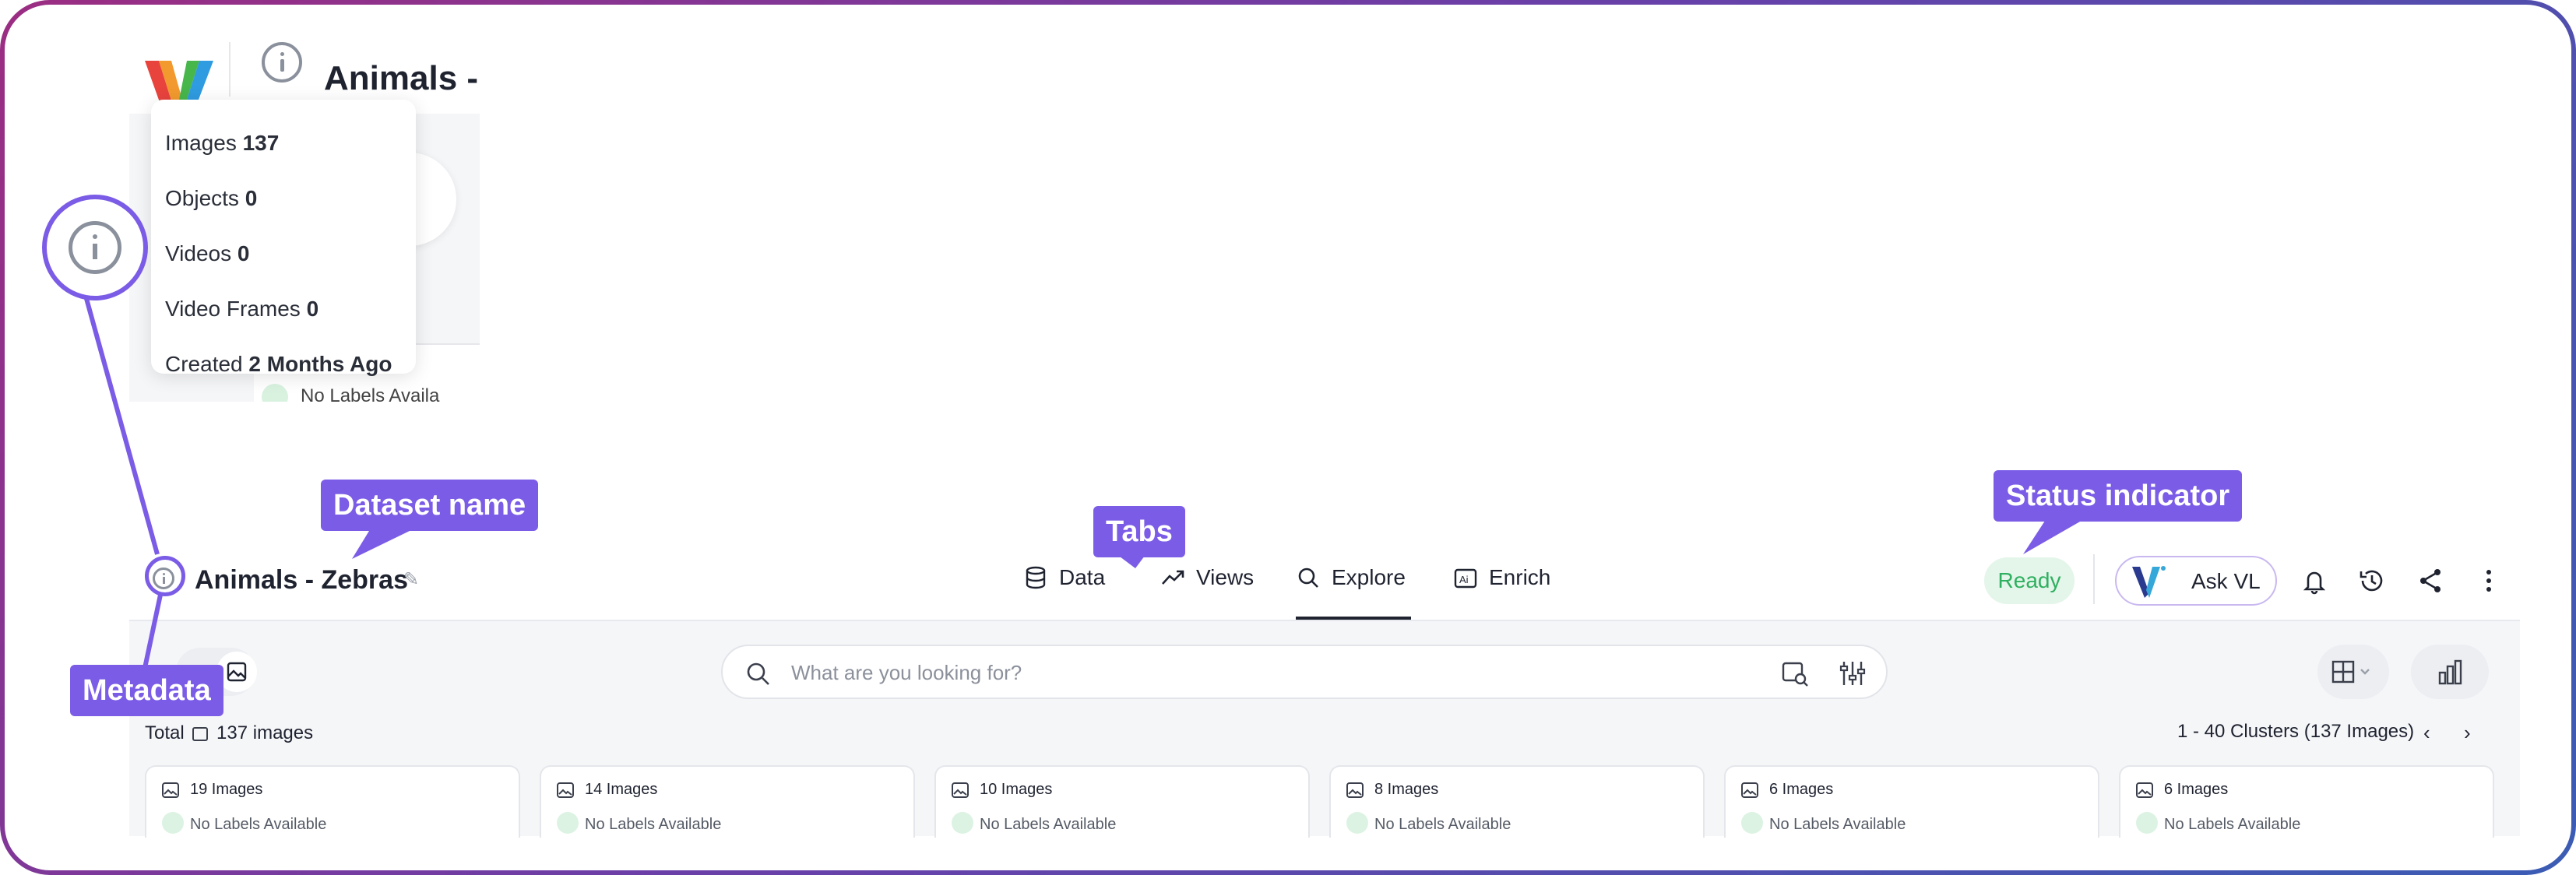 Image resolution: width=2576 pixels, height=875 pixels. Describe the element at coordinates (278, 364) in the screenshot. I see `meta-row-created: Created 2 Months Ago` at that location.